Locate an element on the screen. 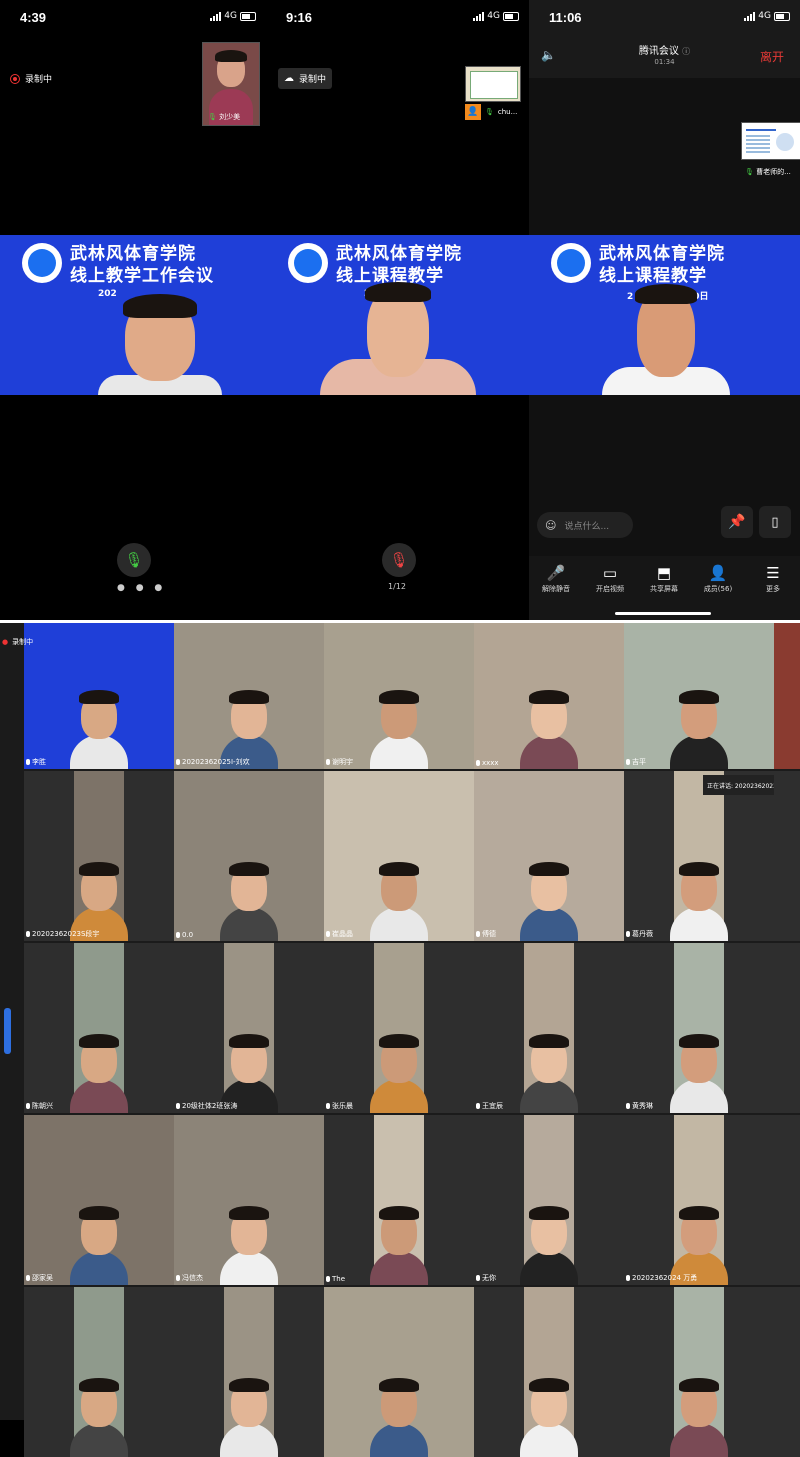  app-title: 腾讯会议 is located at coordinates (658, 51).